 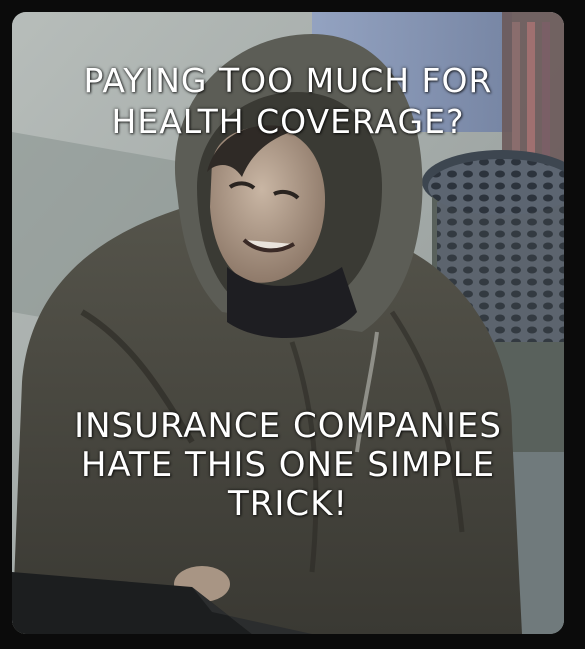 What do you see at coordinates (288, 101) in the screenshot?
I see `top-caption: PAYING TOO MUCH FOR HEALTH COVERAGE?` at bounding box center [288, 101].